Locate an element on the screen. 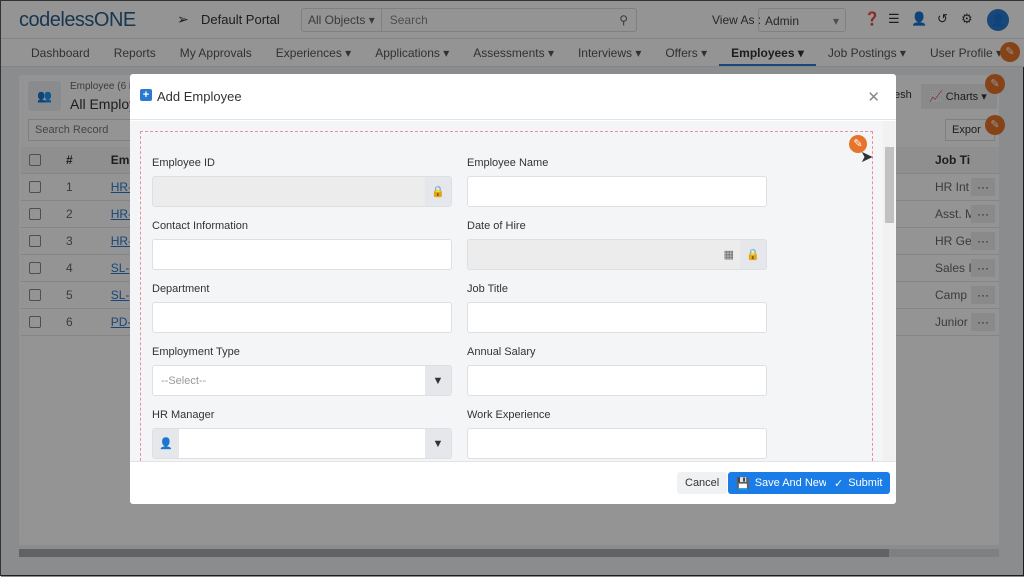 The height and width of the screenshot is (577, 1024). calendar-icon: ▦ is located at coordinates (732, 254).